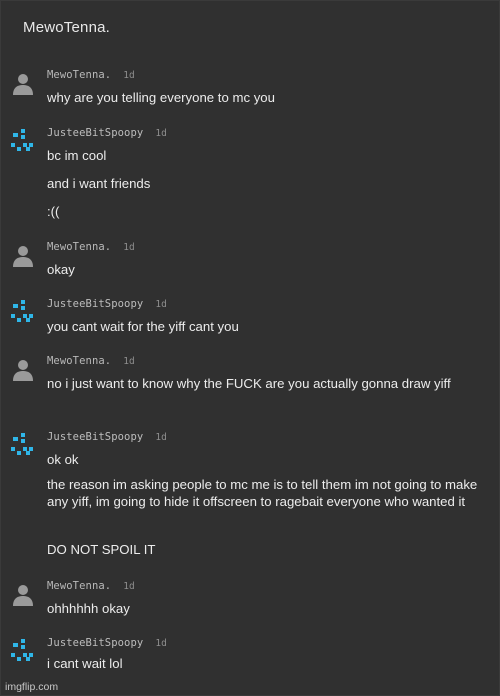 The image size is (500, 696). I want to click on message-text: bc im cool, so click(77, 155).